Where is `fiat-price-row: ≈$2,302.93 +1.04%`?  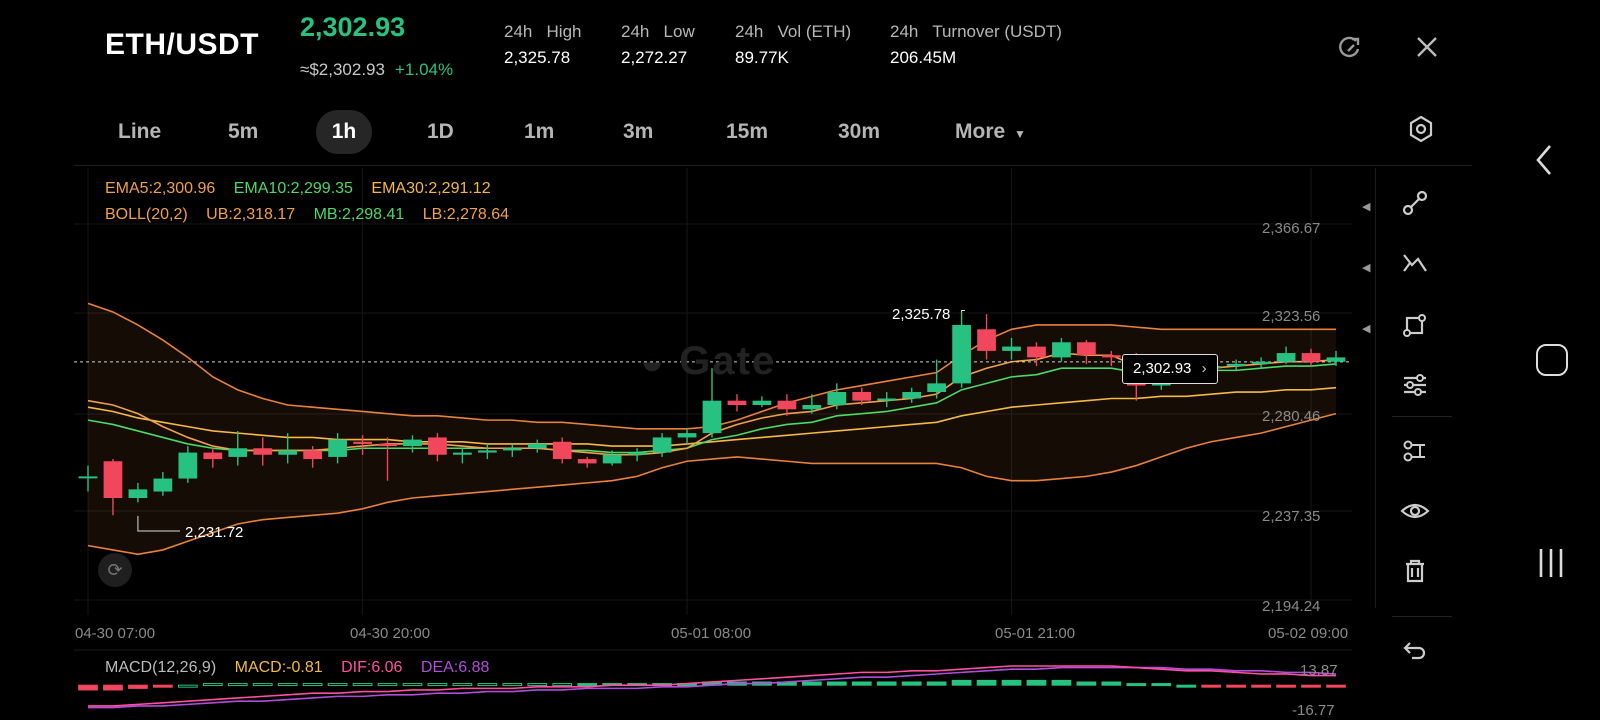 fiat-price-row: ≈$2,302.93 +1.04% is located at coordinates (376, 70).